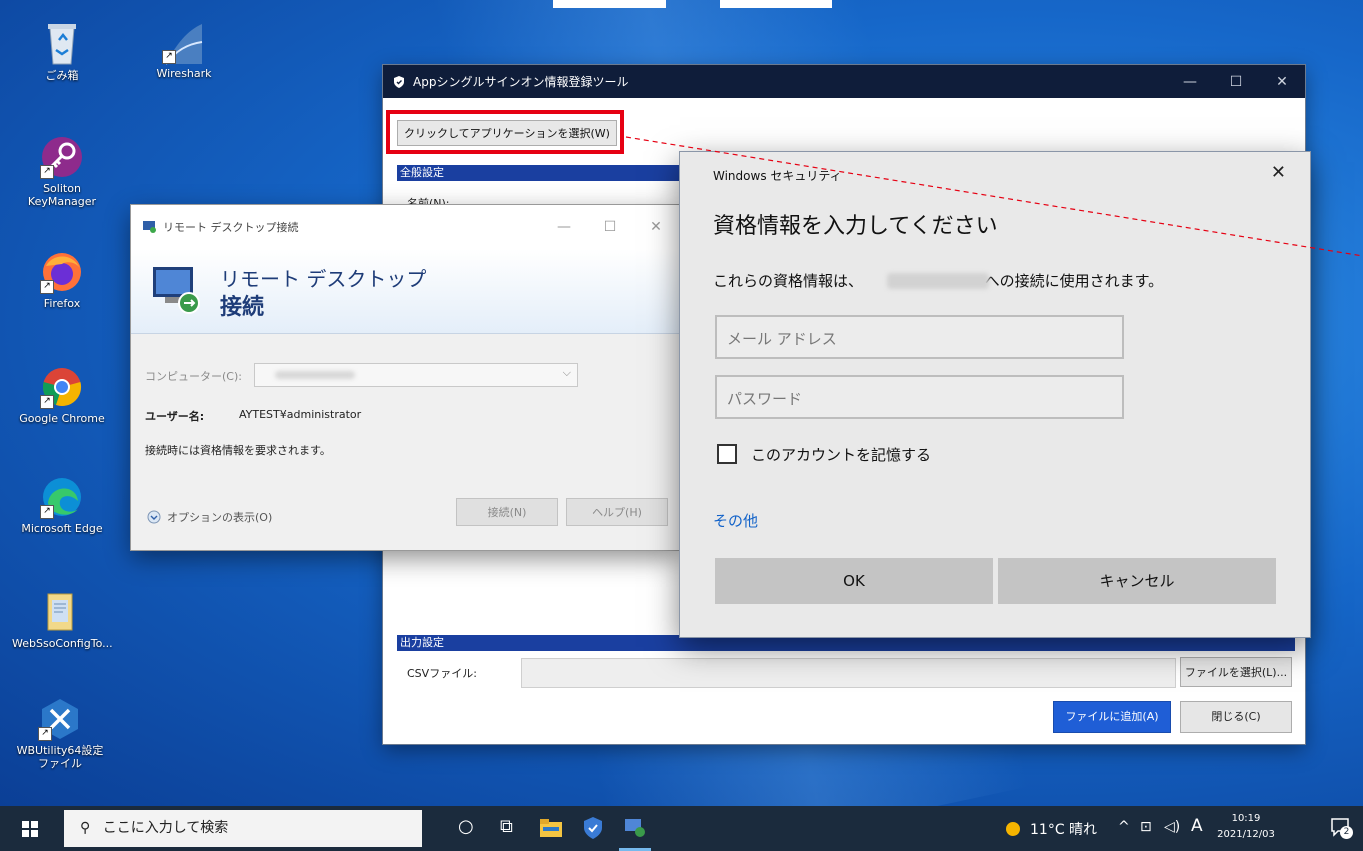 The image size is (1363, 851). Describe the element at coordinates (405, 227) in the screenshot. I see `rdp-titlebar: リモート デスクトップ接続 — ☐ ✕` at that location.